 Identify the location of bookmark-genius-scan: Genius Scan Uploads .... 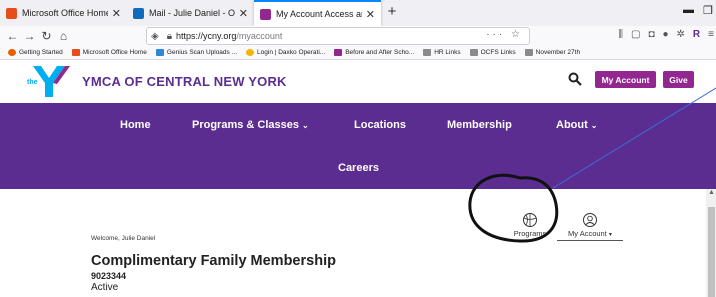
(196, 52).